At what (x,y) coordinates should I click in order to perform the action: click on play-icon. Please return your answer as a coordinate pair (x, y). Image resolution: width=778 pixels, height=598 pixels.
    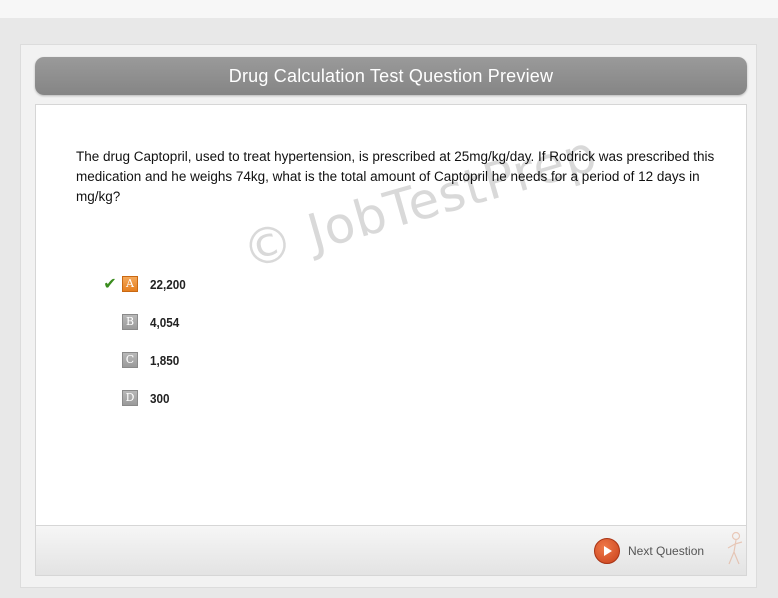
    Looking at the image, I should click on (607, 551).